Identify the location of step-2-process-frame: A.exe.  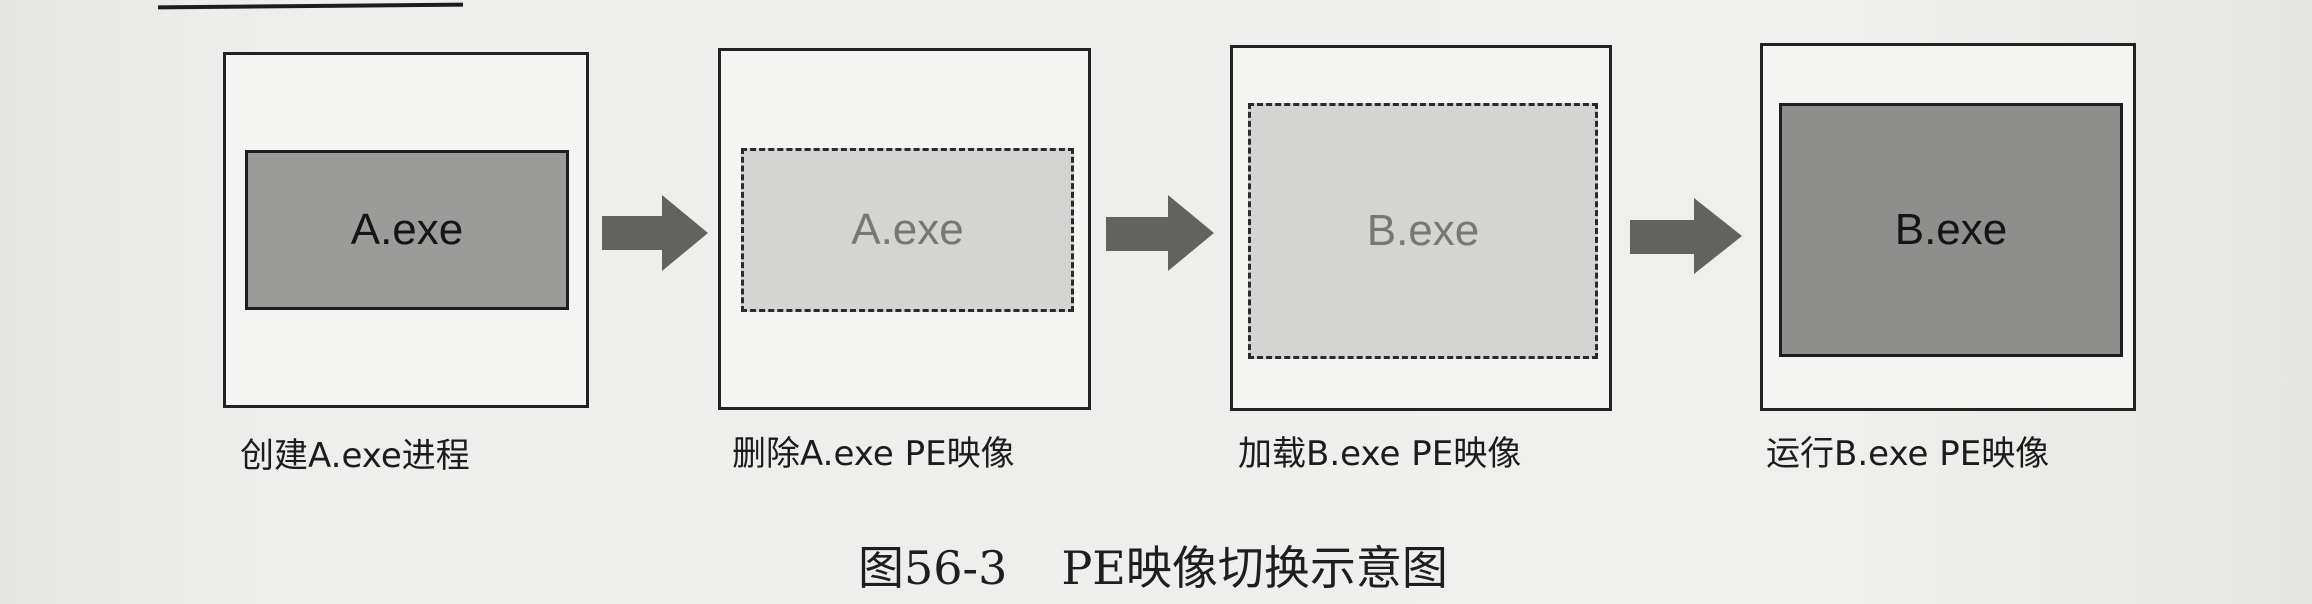
(904, 229).